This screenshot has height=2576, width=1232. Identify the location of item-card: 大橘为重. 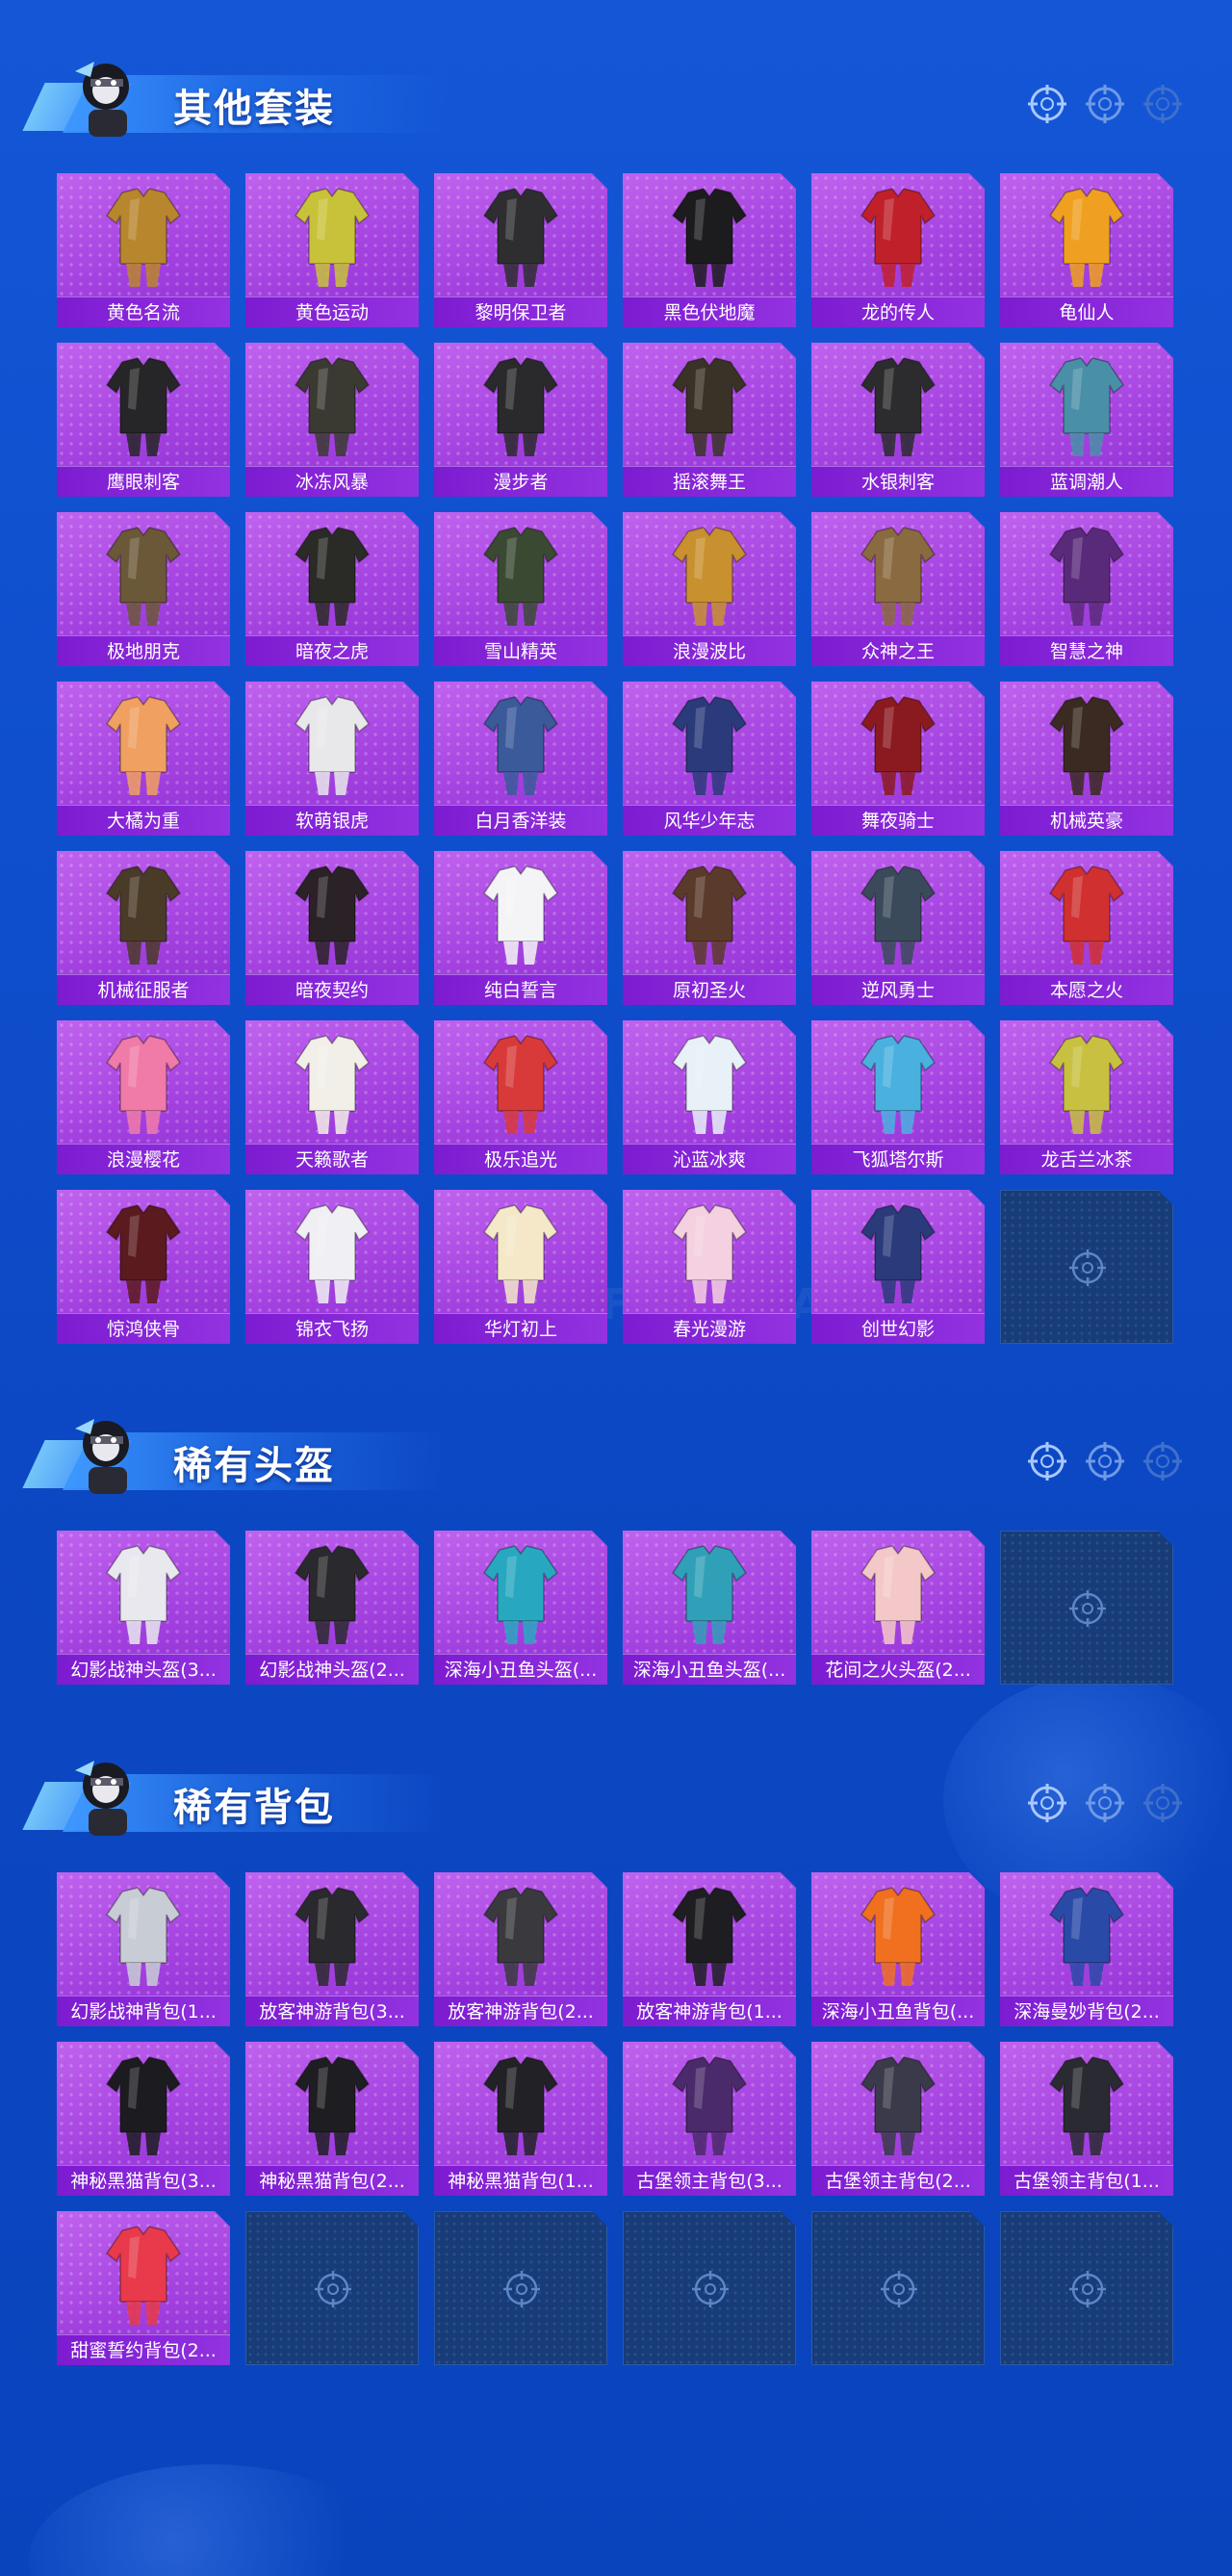
(143, 759).